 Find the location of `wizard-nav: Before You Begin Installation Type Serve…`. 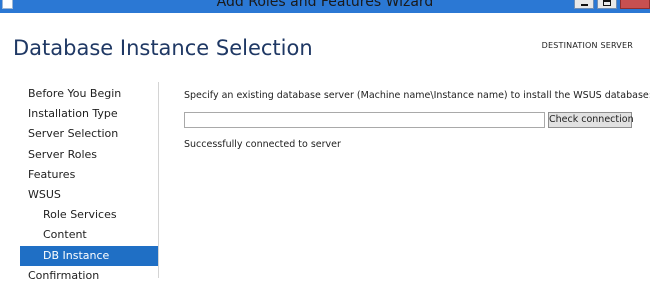

wizard-nav: Before You Begin Installation Type Serve… is located at coordinates (89, 185).